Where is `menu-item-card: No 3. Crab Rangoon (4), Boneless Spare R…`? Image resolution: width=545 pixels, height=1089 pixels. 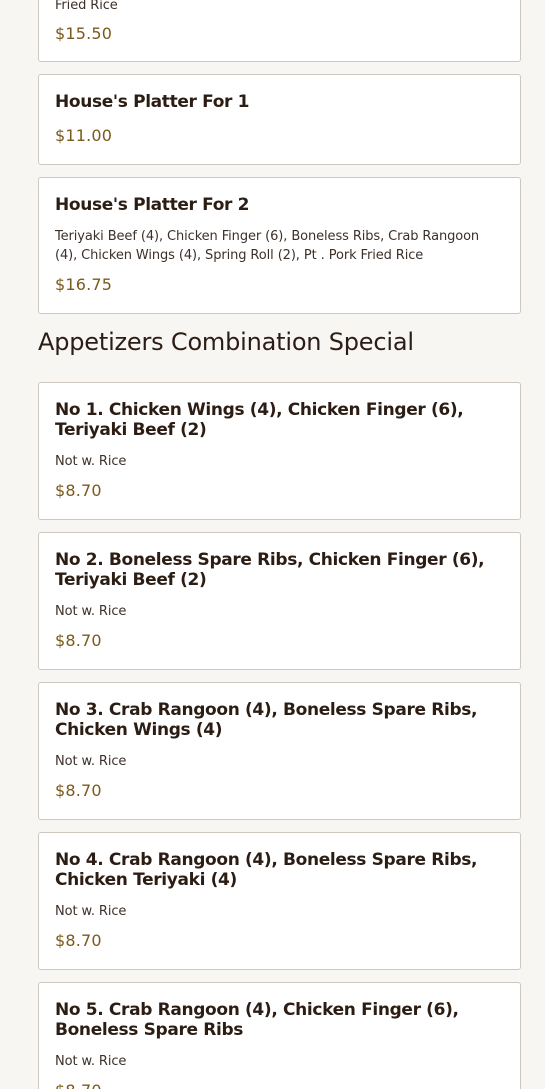
menu-item-card: No 3. Crab Rangoon (4), Boneless Spare R… is located at coordinates (279, 751).